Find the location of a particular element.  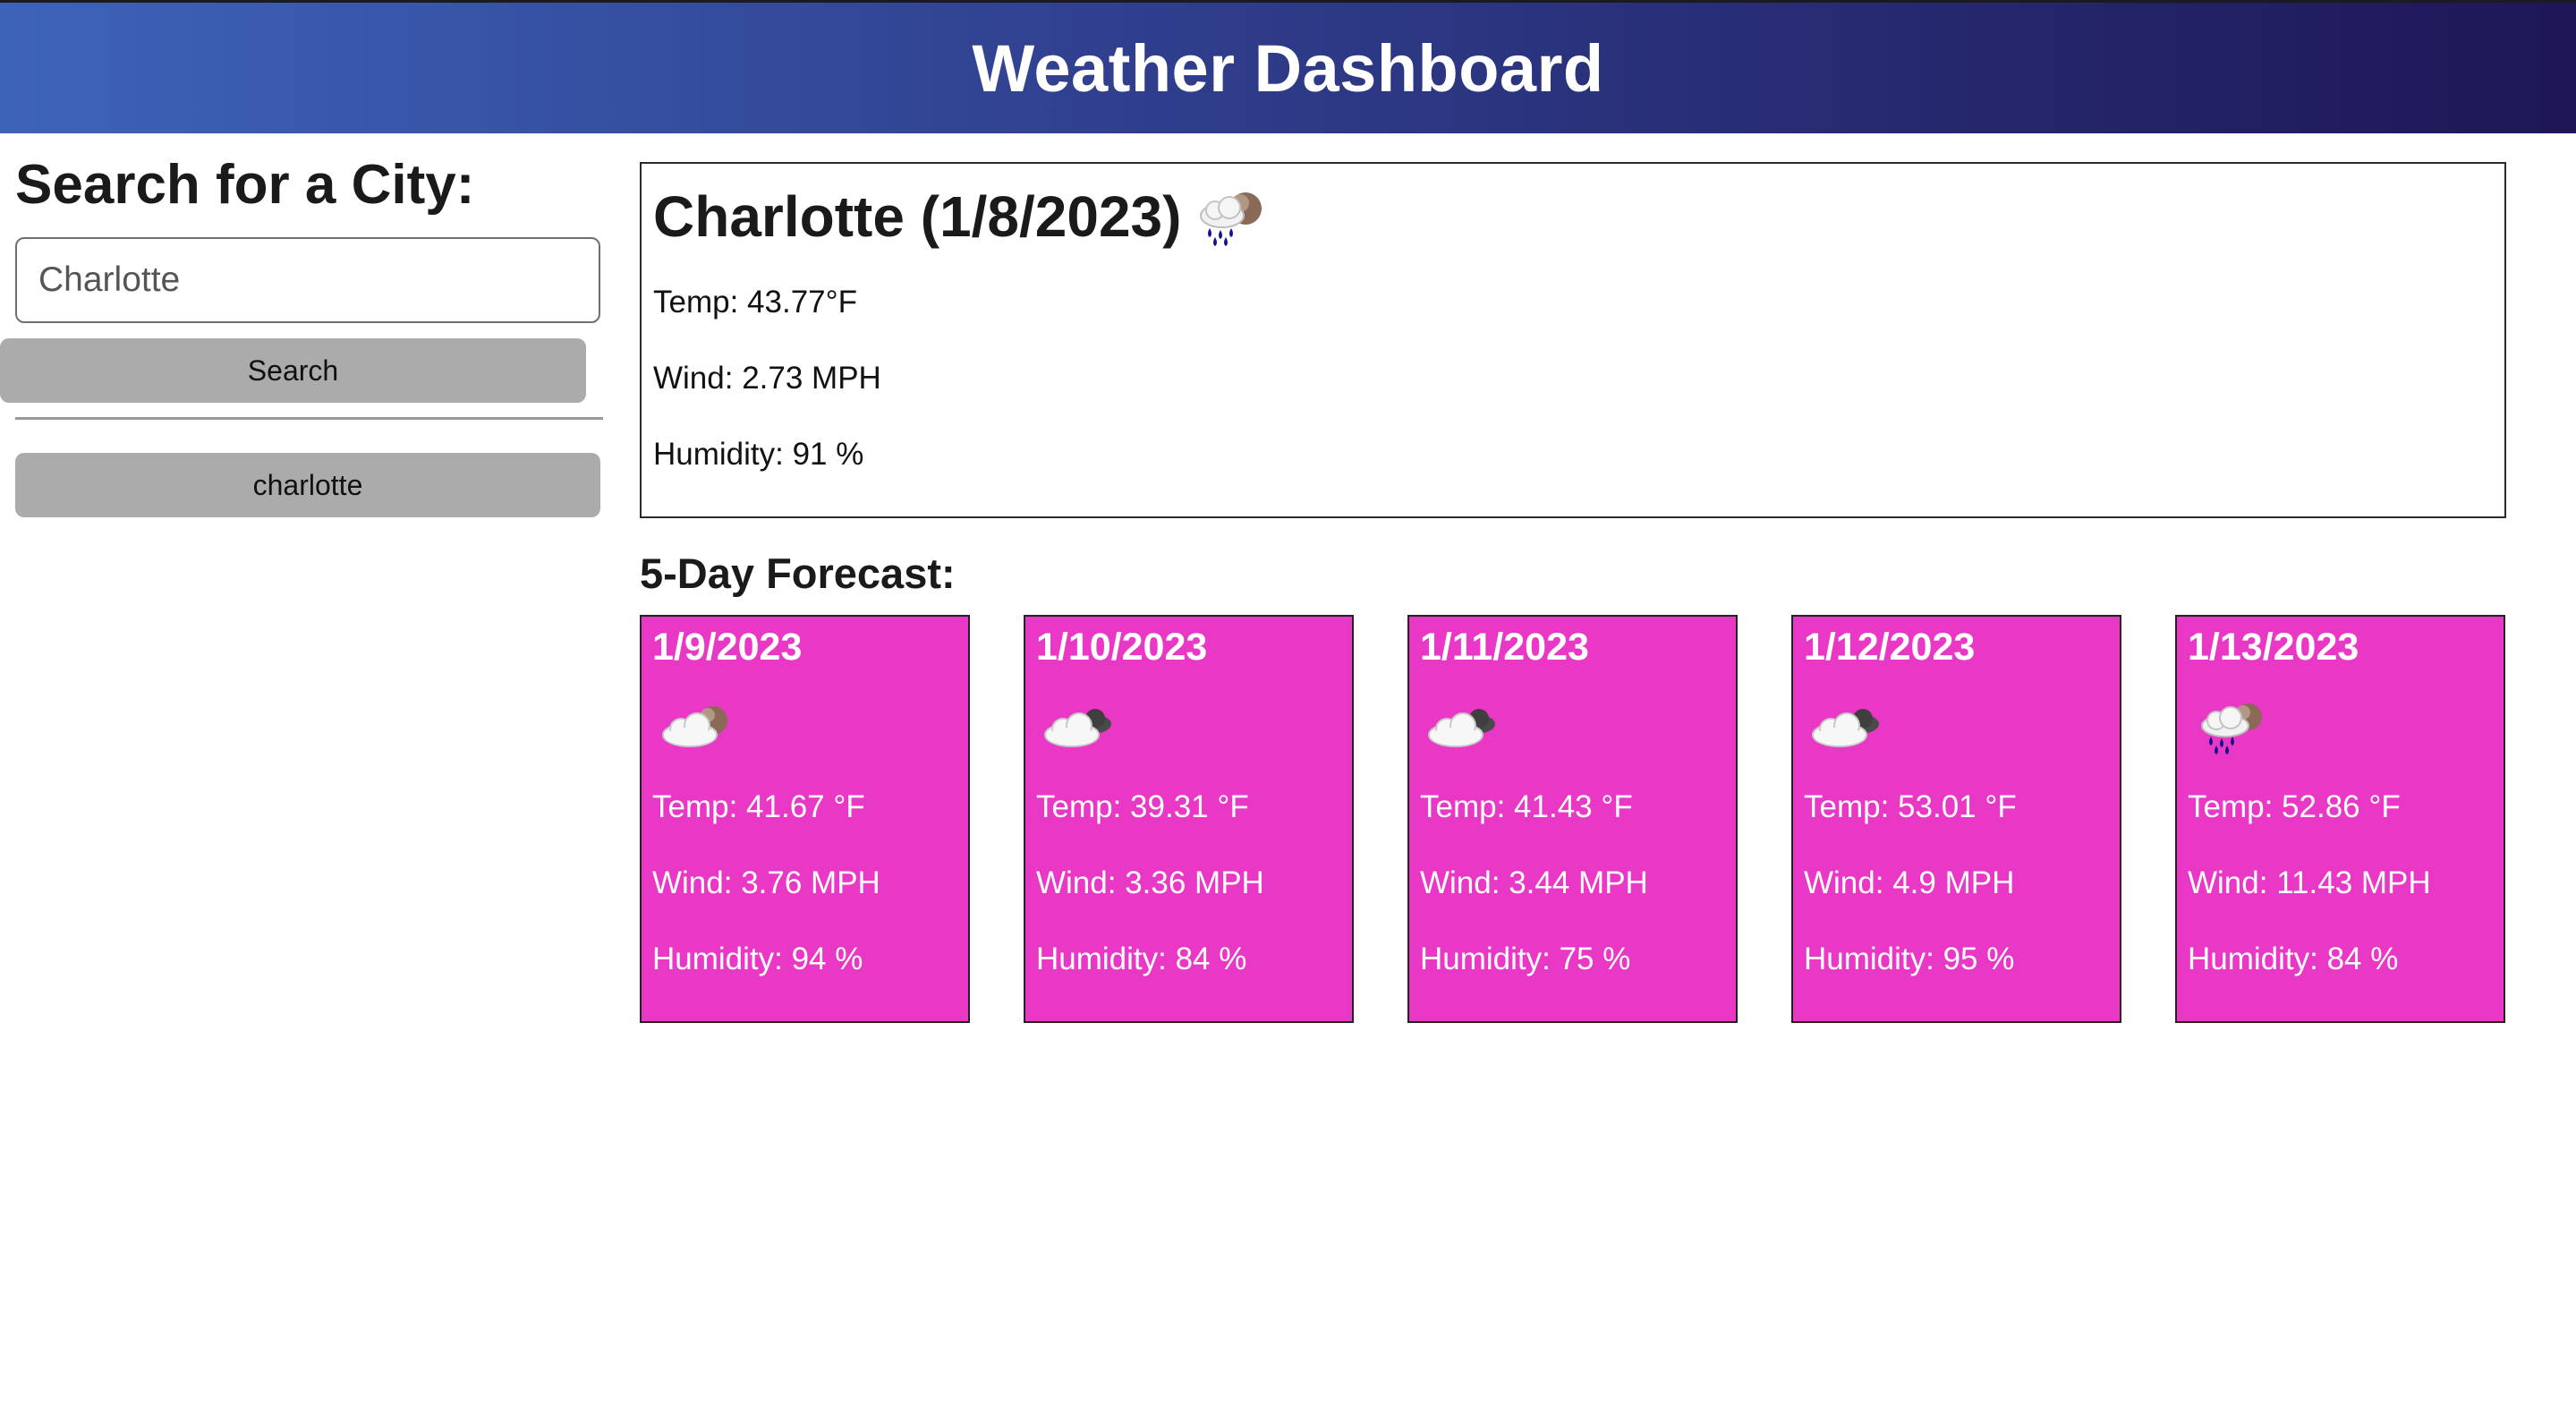

forecast-date: 1/13/2023 is located at coordinates (2273, 647).